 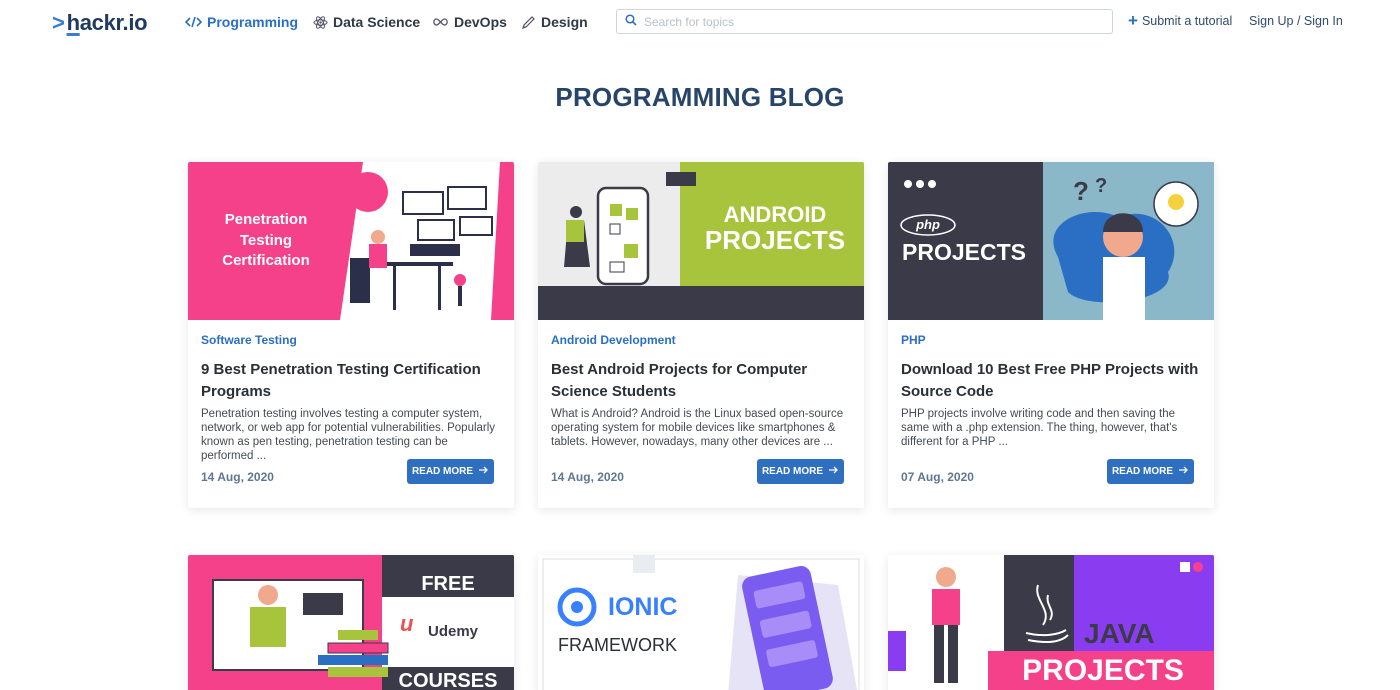 I want to click on card-date: 07 Aug, 2020, so click(x=937, y=477).